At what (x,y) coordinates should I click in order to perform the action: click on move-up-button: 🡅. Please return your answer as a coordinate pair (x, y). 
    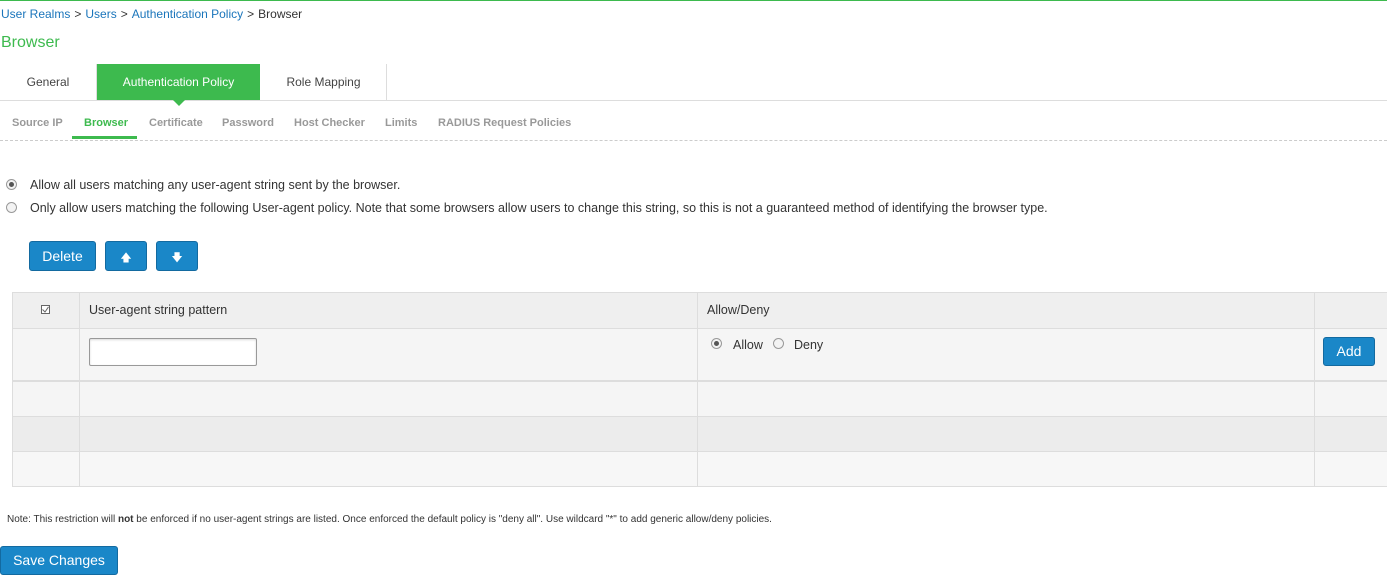
    Looking at the image, I should click on (126, 256).